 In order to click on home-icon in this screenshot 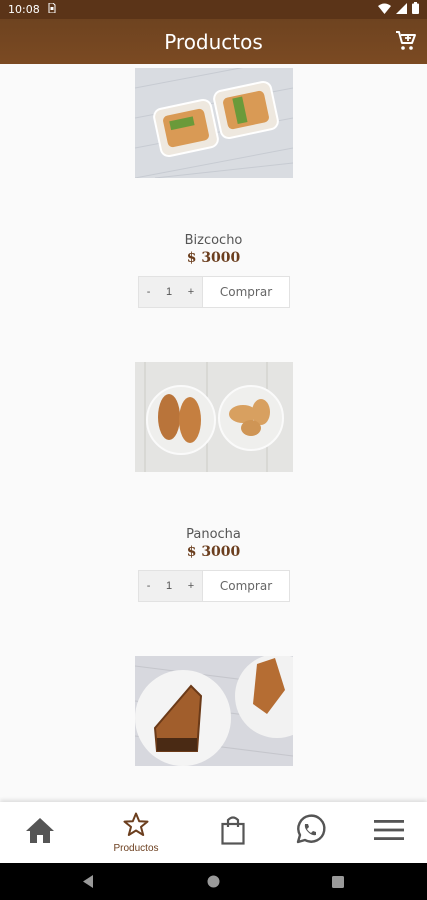, I will do `click(40, 832)`.